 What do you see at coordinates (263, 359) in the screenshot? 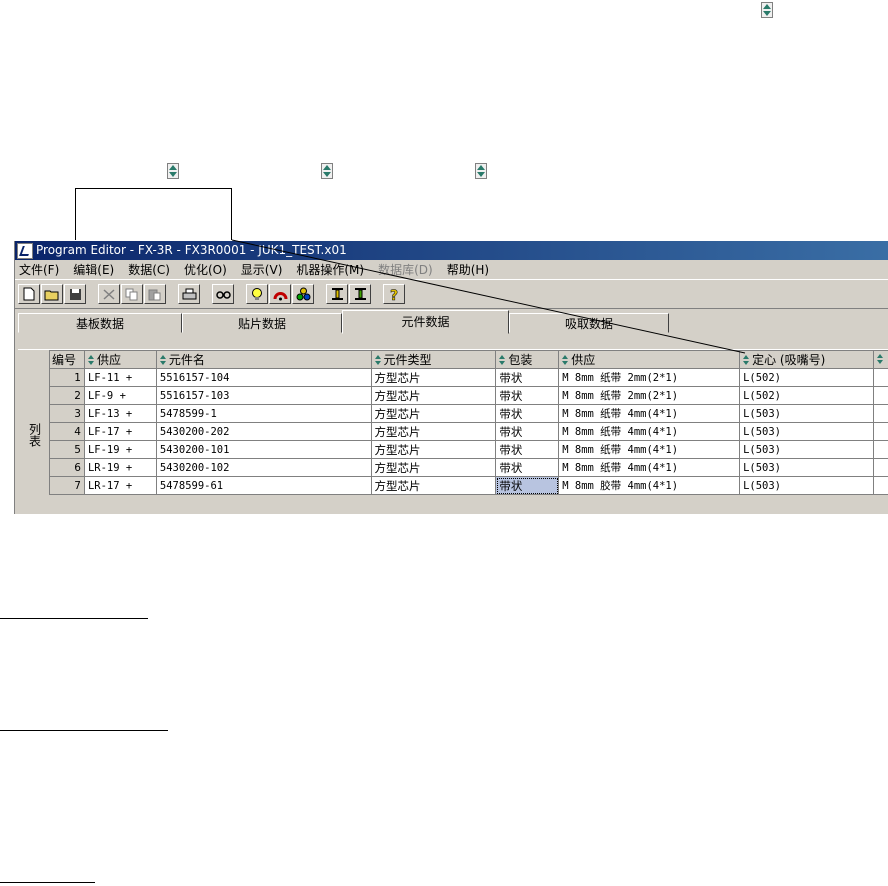
I see `col-header-part-name: 元件名` at bounding box center [263, 359].